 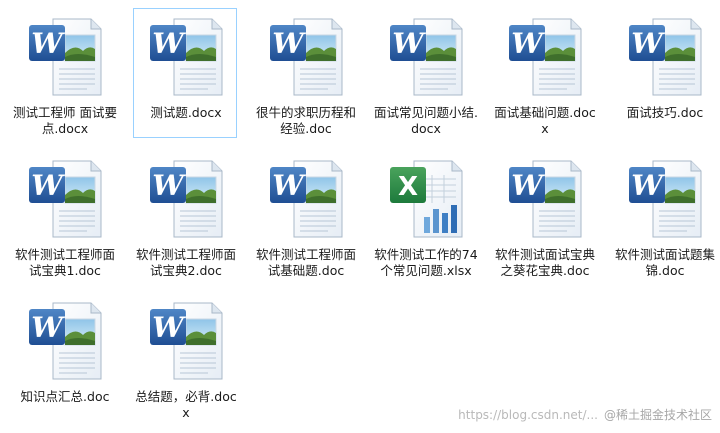 What do you see at coordinates (545, 120) in the screenshot?
I see `file-name-label: 面试基础问题.docx` at bounding box center [545, 120].